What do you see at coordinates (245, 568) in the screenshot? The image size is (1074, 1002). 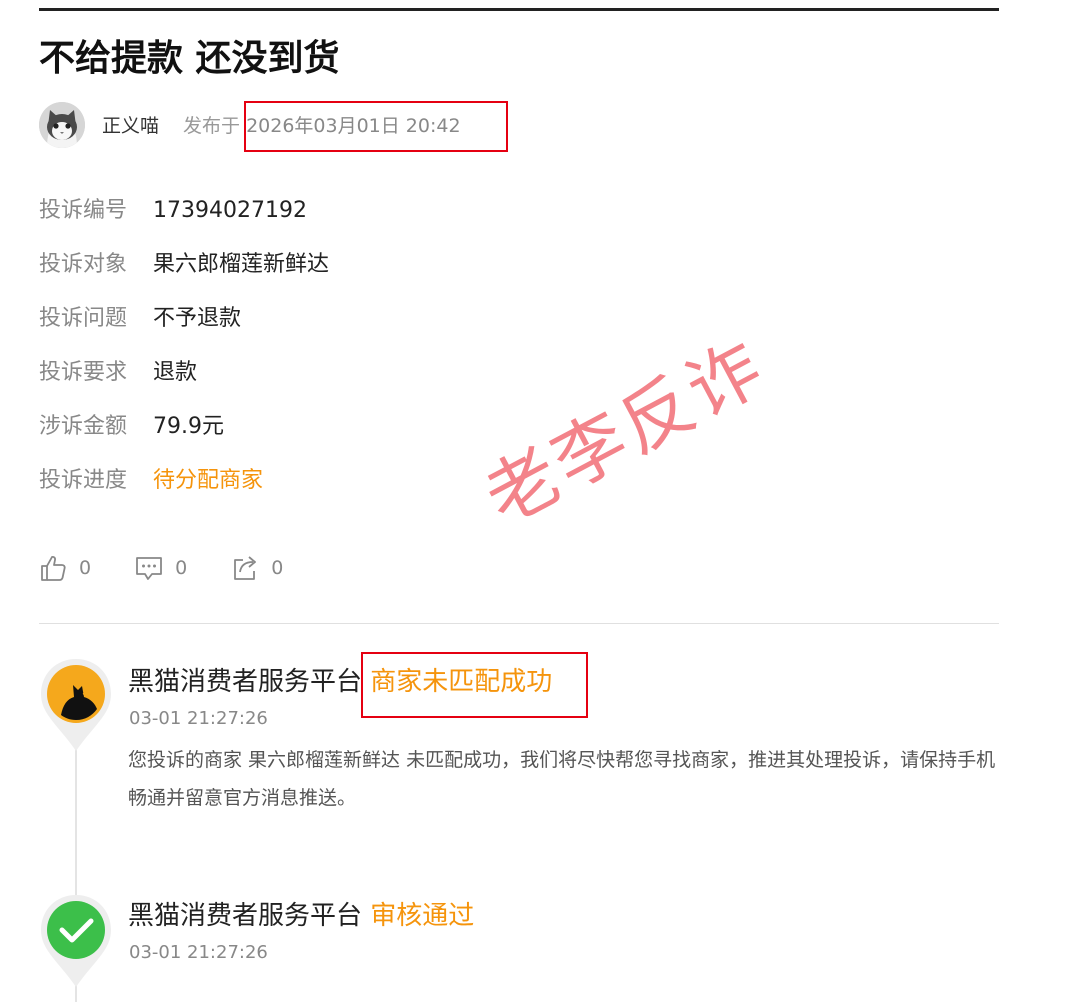 I see `share-icon` at bounding box center [245, 568].